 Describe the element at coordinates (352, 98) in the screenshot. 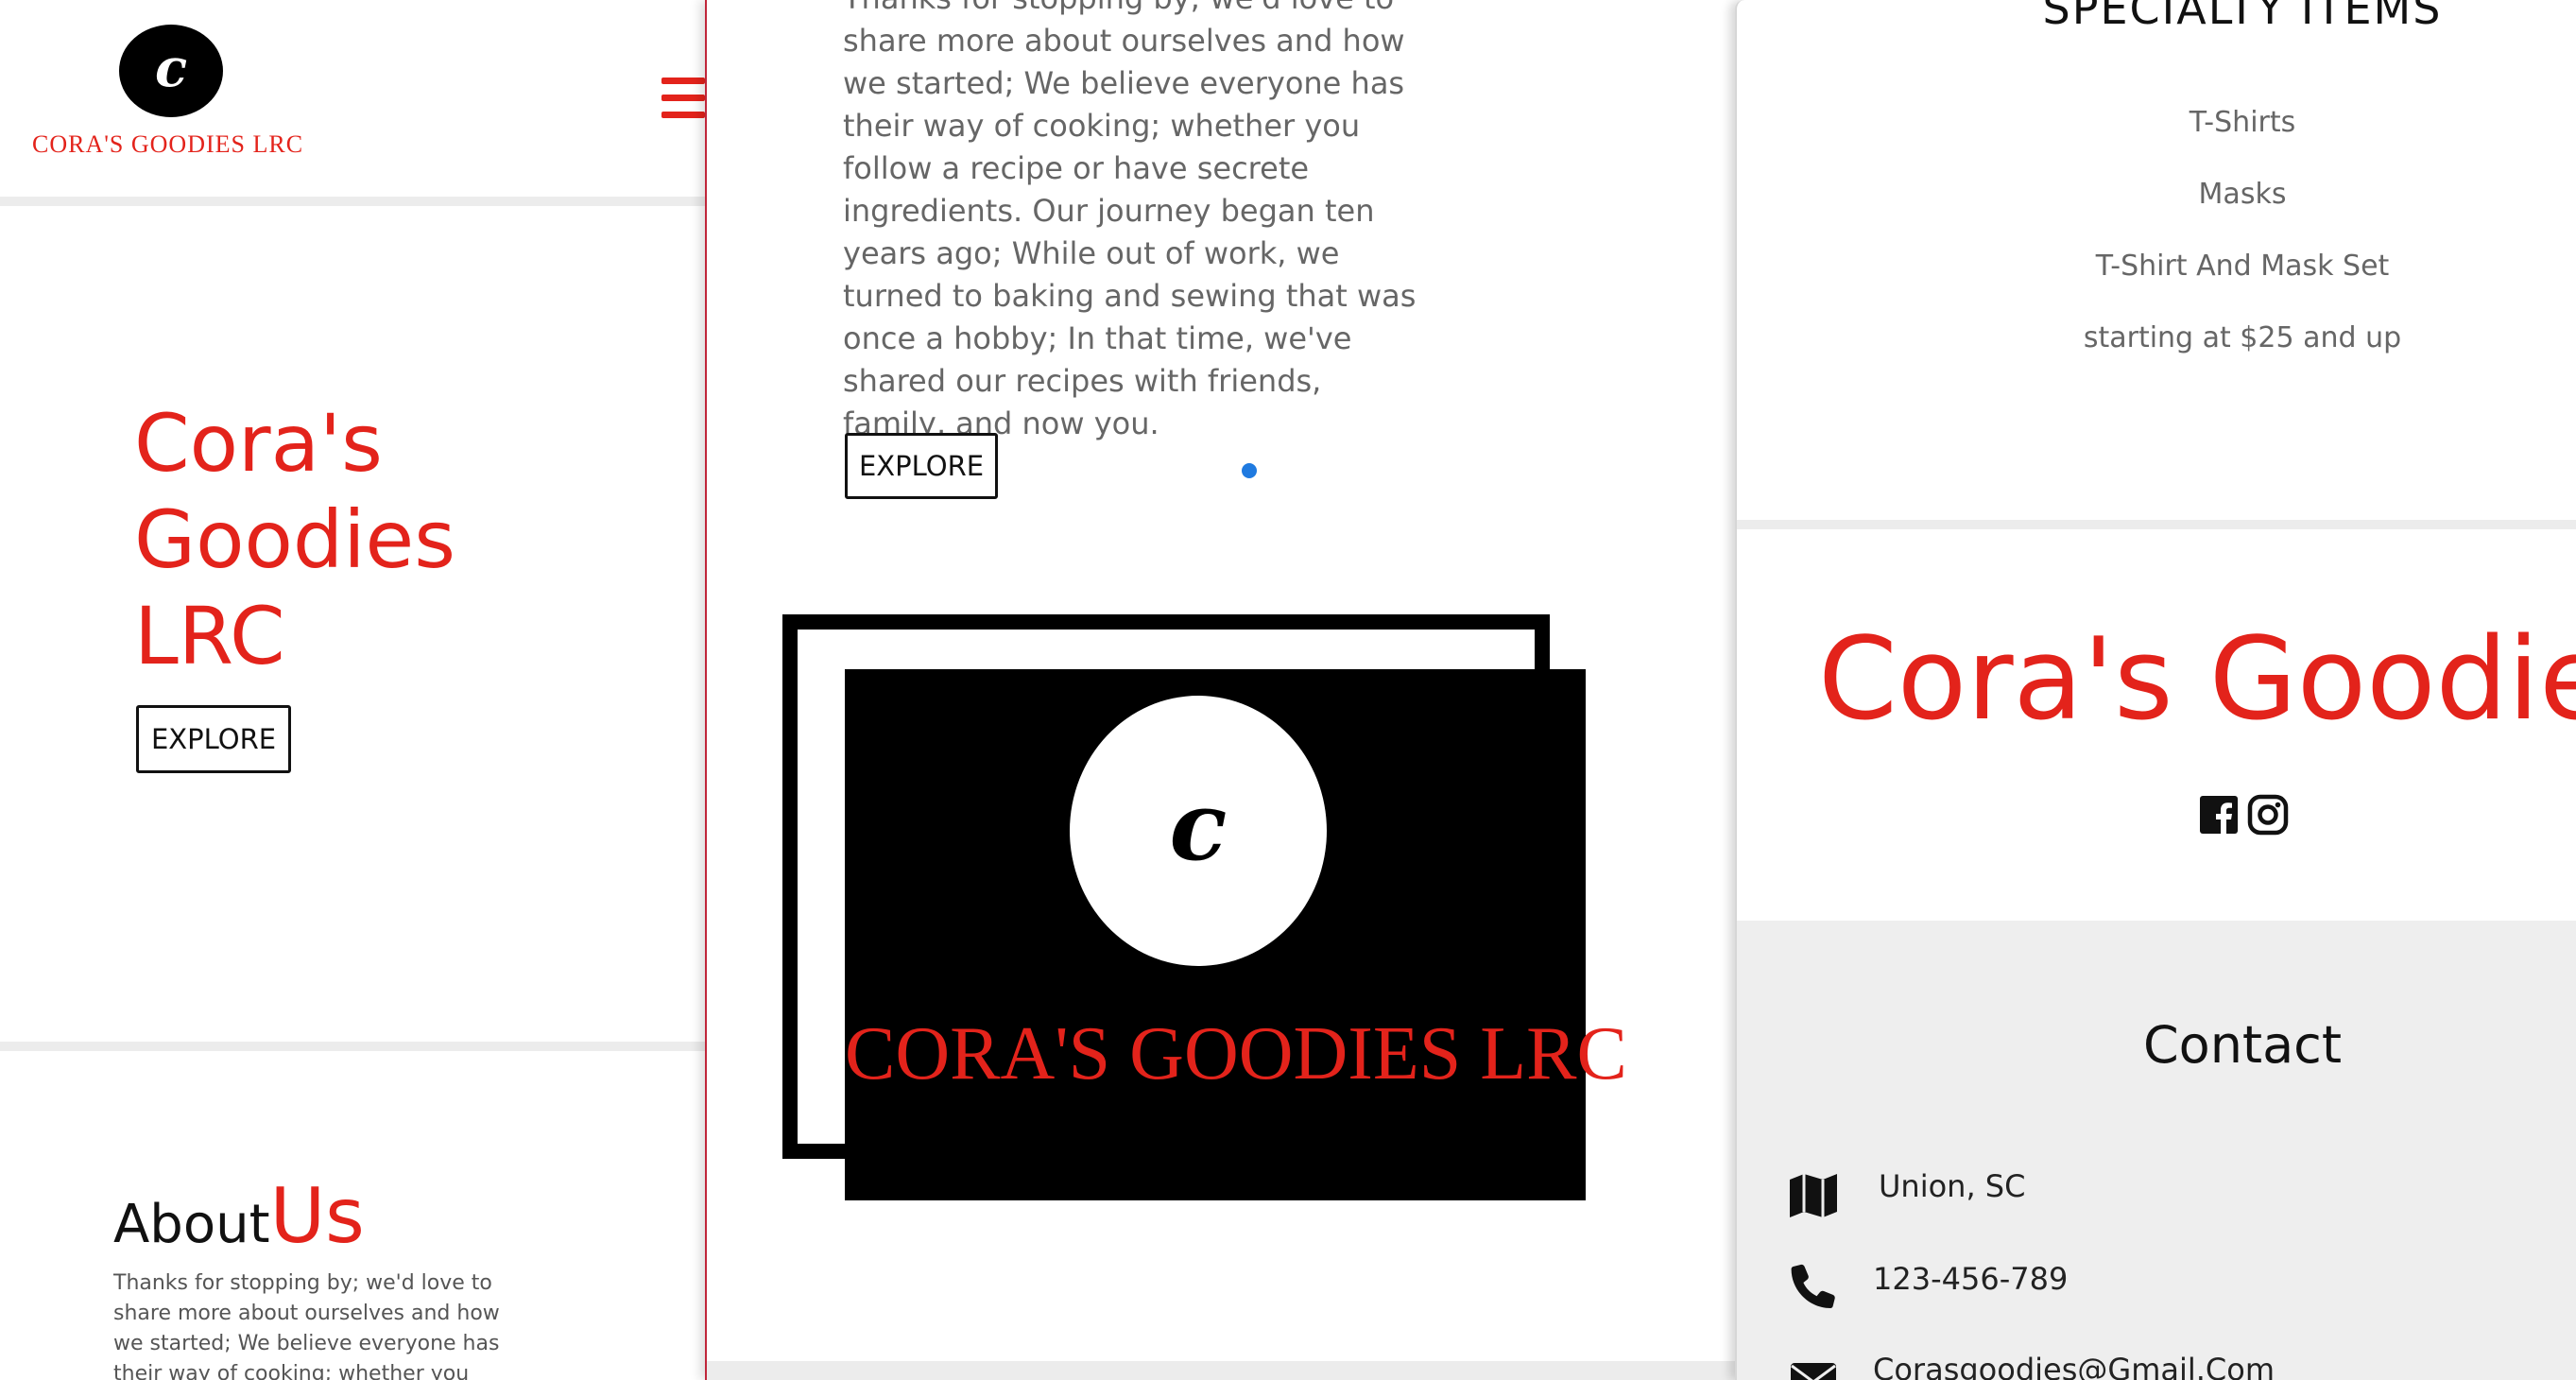

I see `site-header: c CORA'S GOODIES LRC` at that location.